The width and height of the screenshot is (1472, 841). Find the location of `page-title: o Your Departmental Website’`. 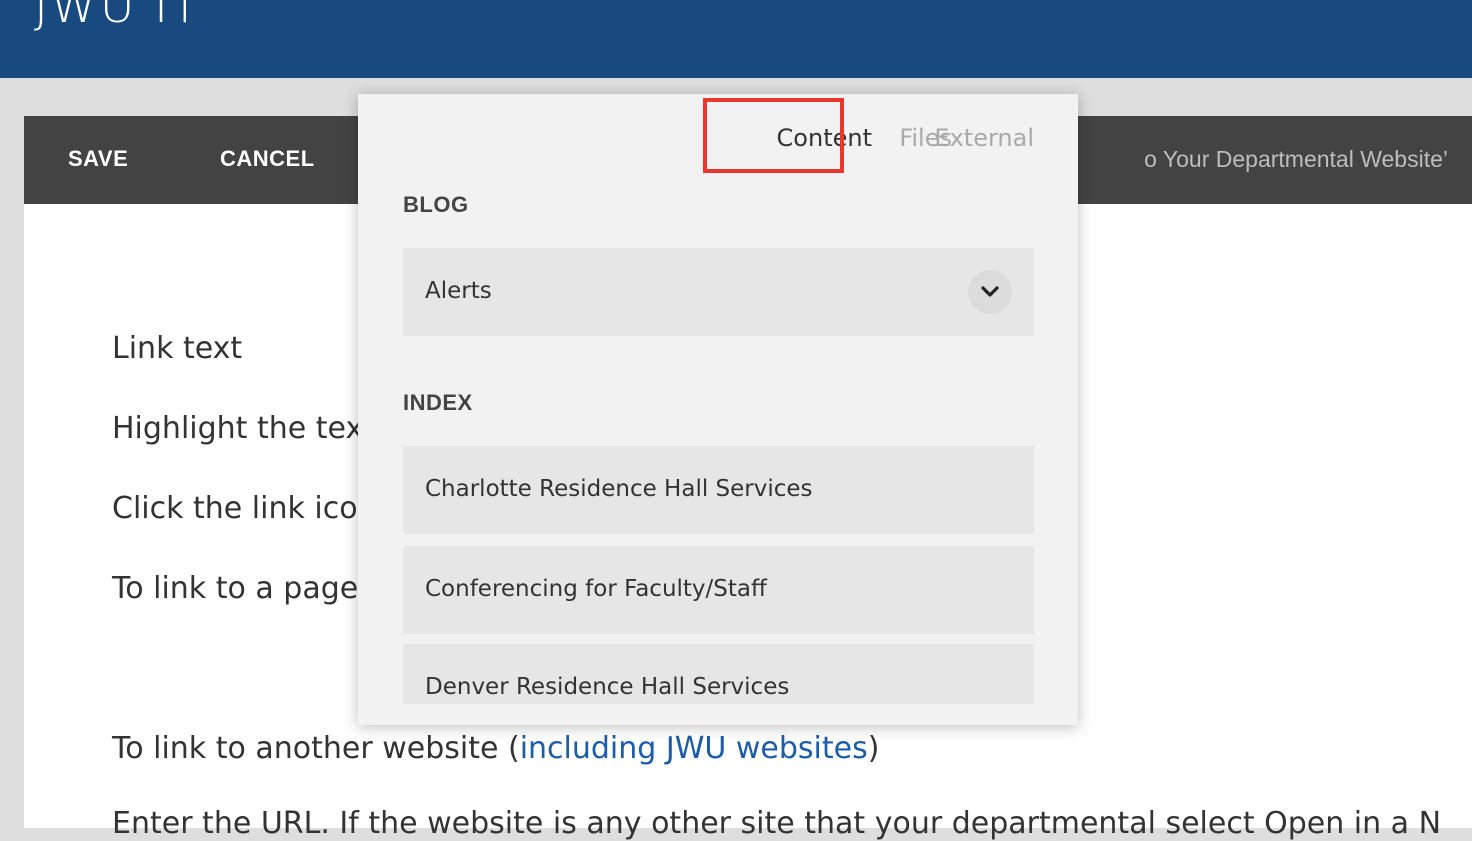

page-title: o Your Departmental Website’ is located at coordinates (1296, 159).